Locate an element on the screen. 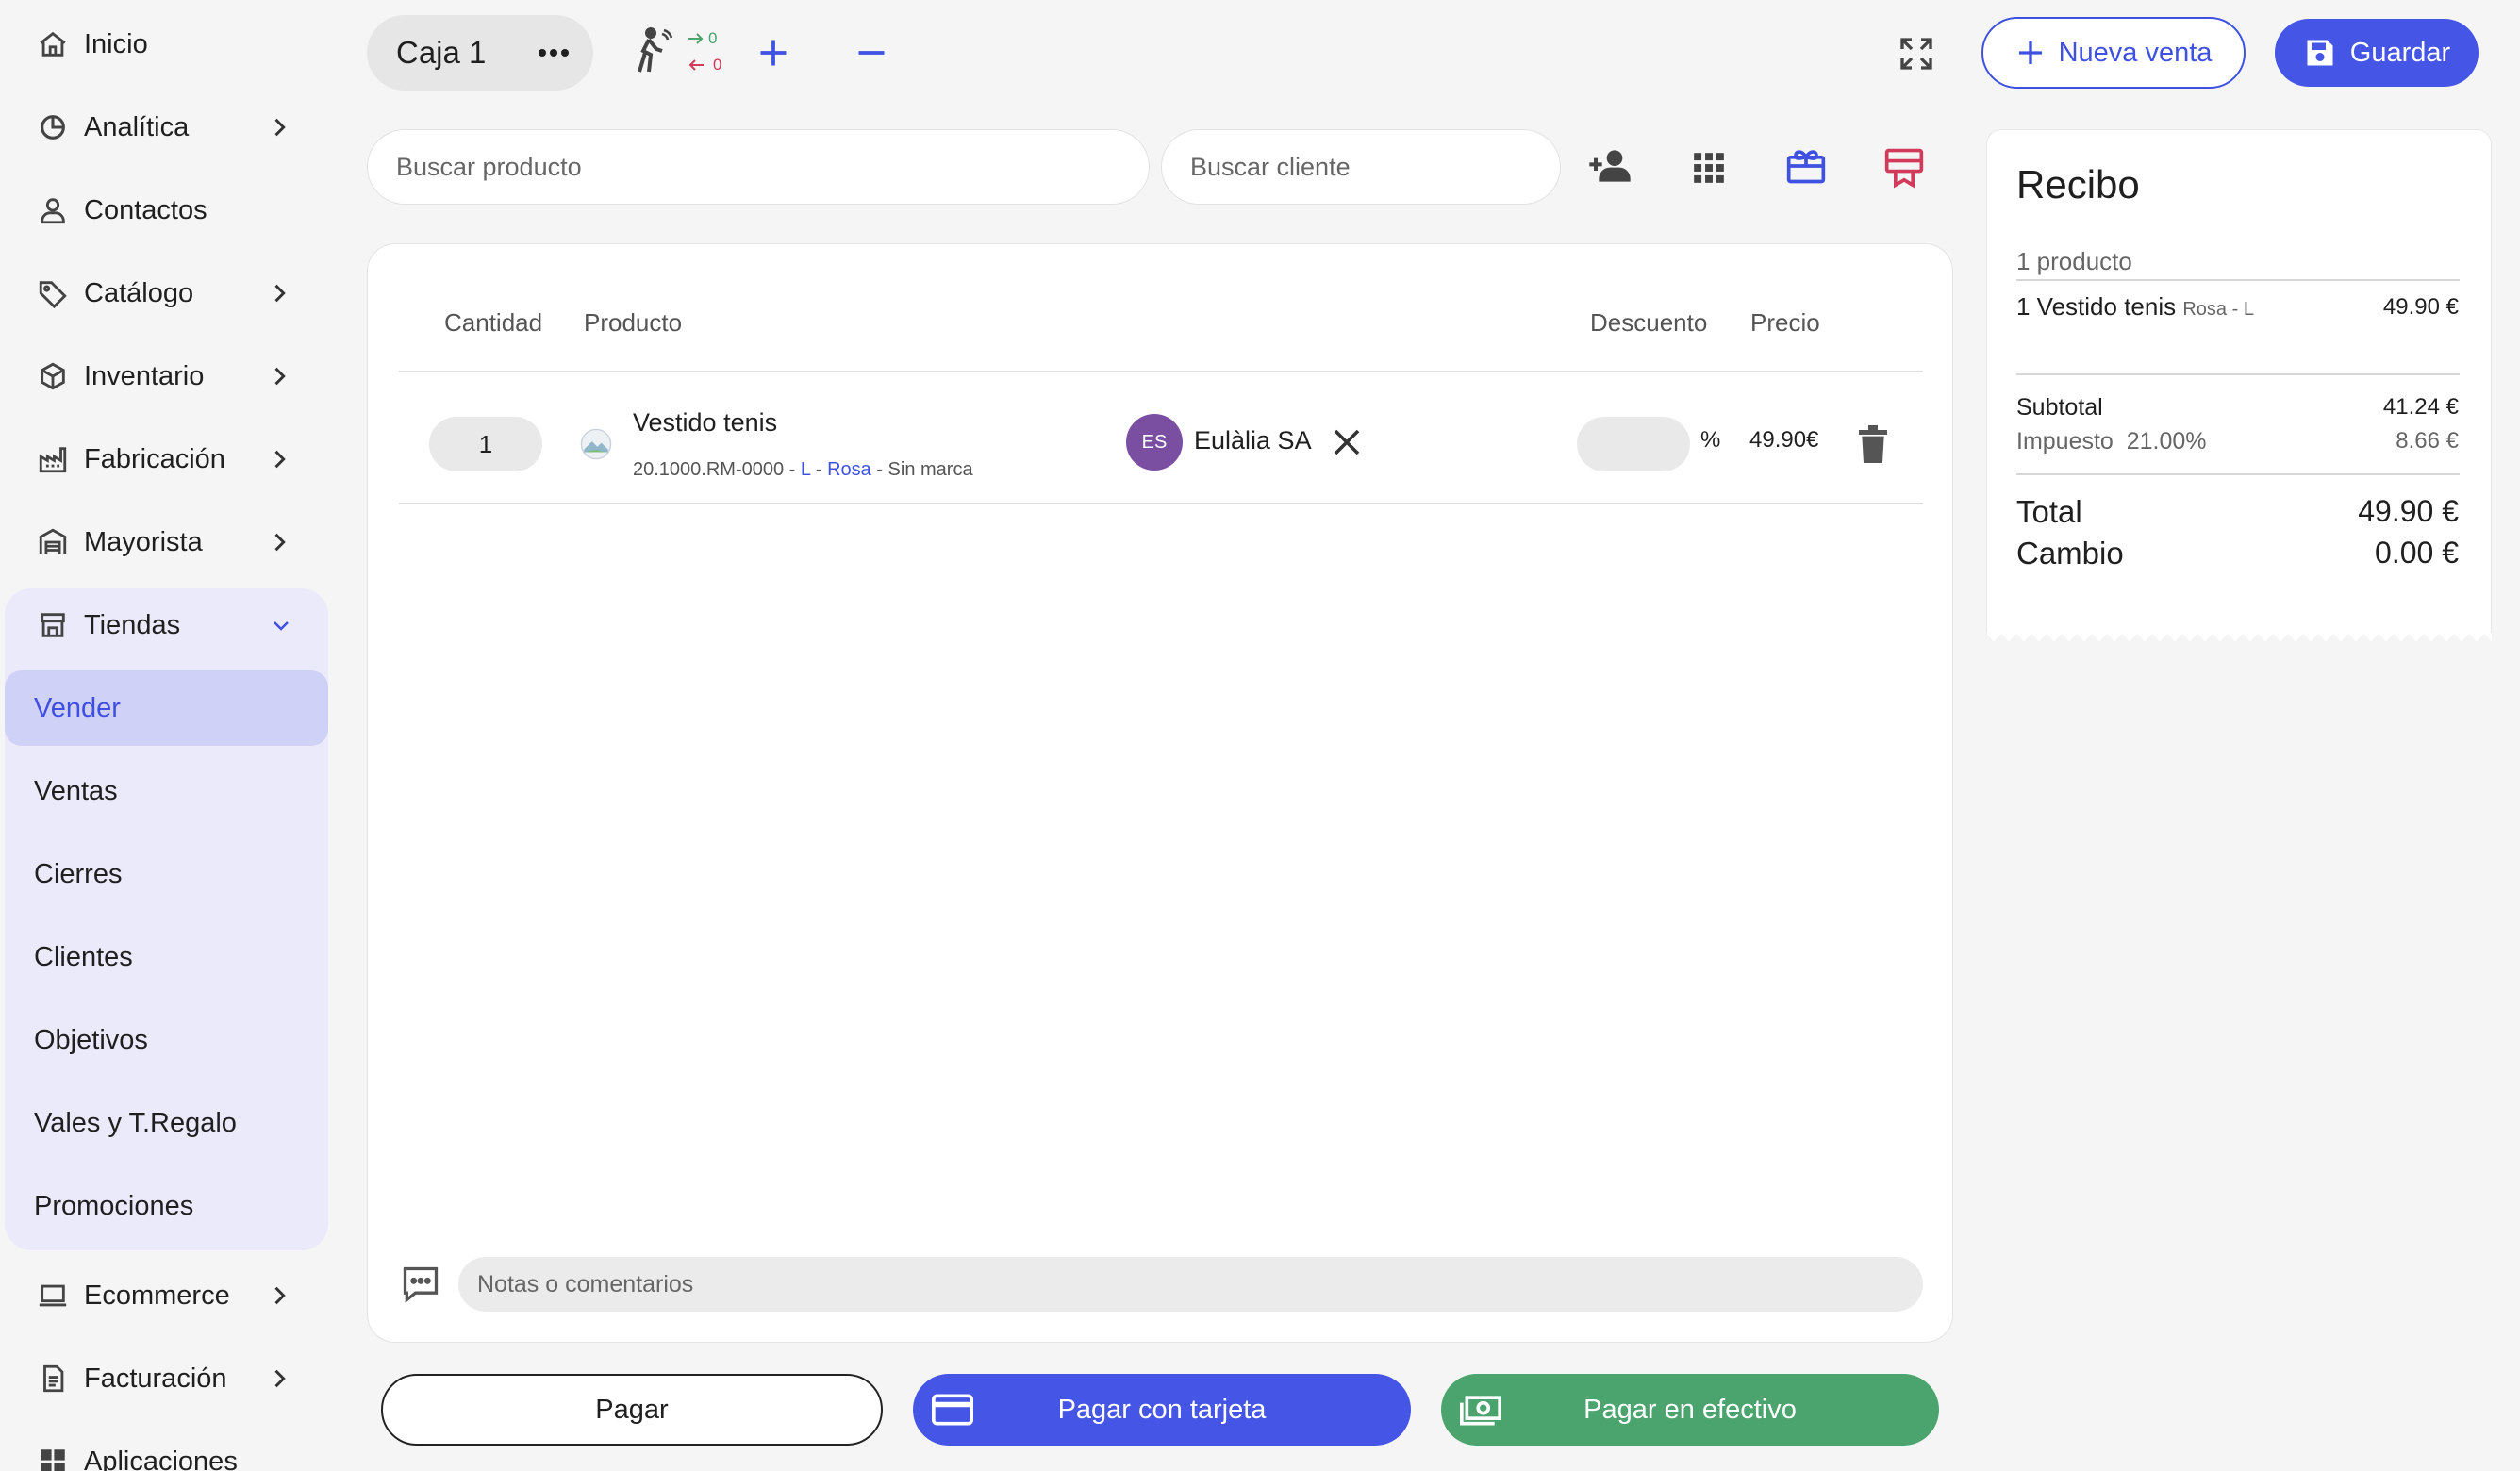  tag-icon is located at coordinates (53, 295).